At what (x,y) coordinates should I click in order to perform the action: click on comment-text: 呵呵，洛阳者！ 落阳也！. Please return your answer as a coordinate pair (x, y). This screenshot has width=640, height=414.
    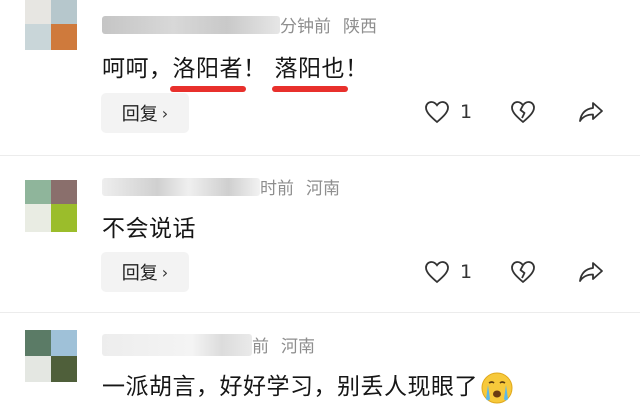
    Looking at the image, I should click on (235, 70).